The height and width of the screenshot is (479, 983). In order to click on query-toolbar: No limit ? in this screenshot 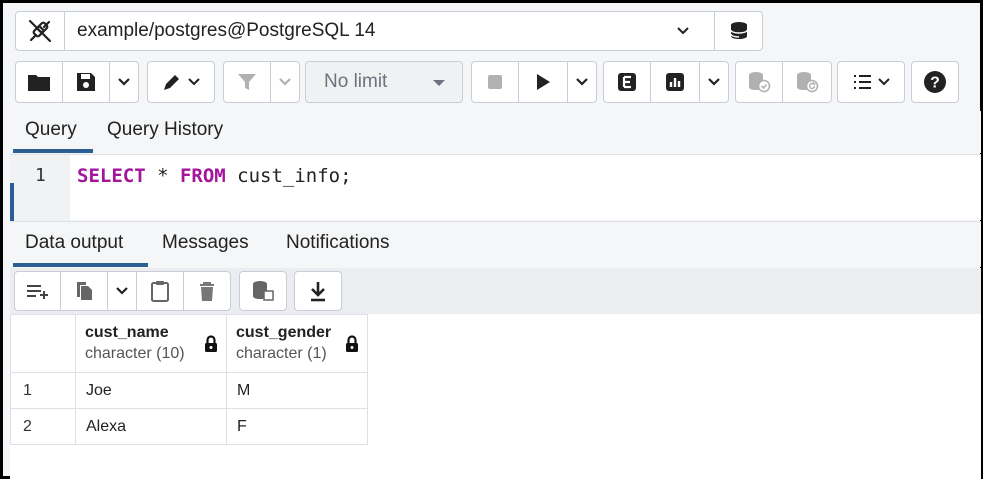, I will do `click(490, 82)`.